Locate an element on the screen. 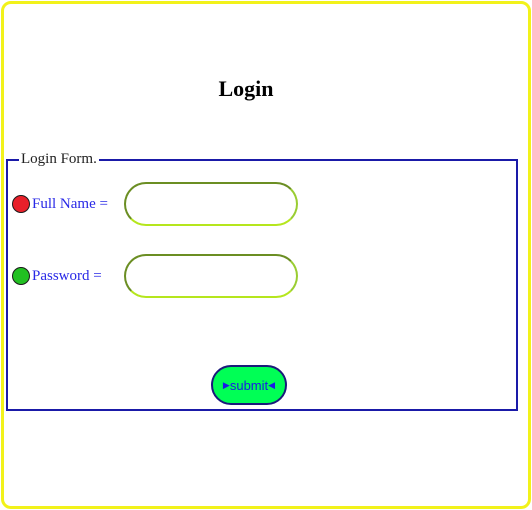  full-name-input is located at coordinates (211, 204).